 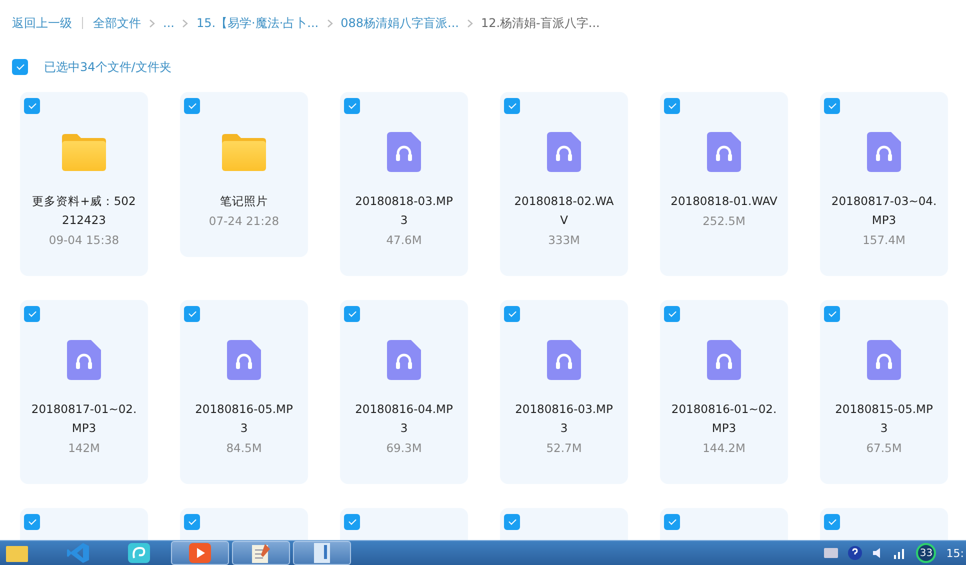 I want to click on select-all-checkbox, so click(x=20, y=67).